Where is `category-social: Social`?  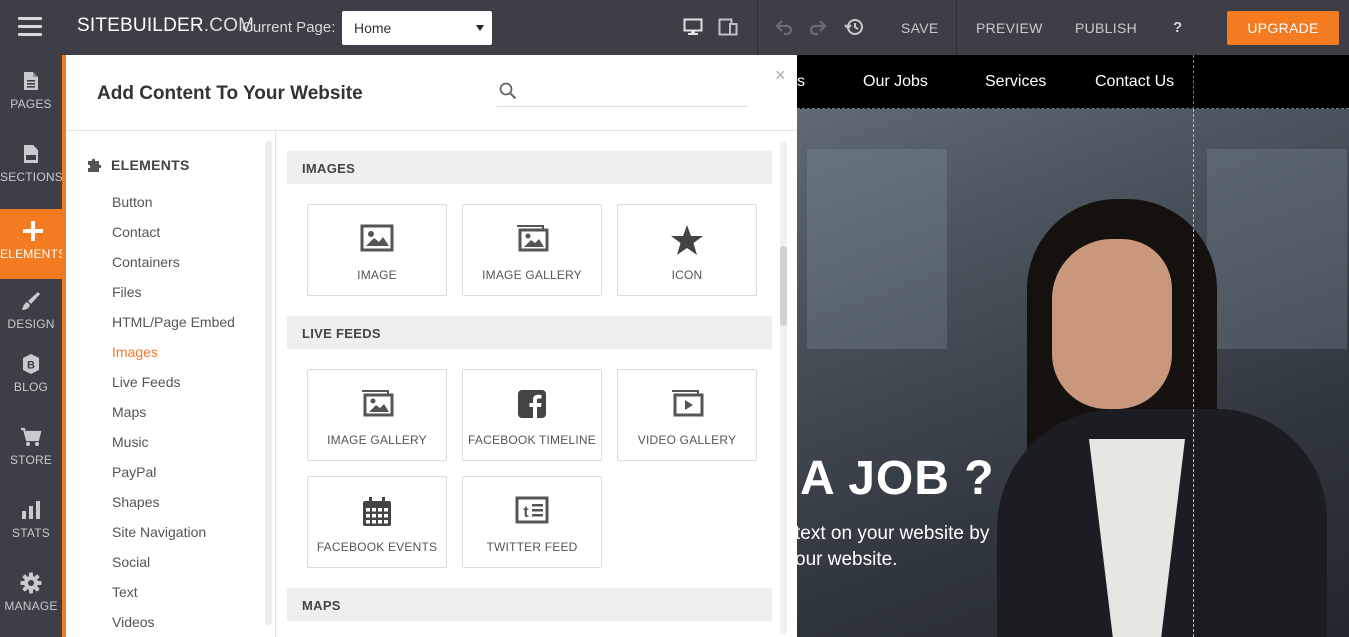 category-social: Social is located at coordinates (131, 562).